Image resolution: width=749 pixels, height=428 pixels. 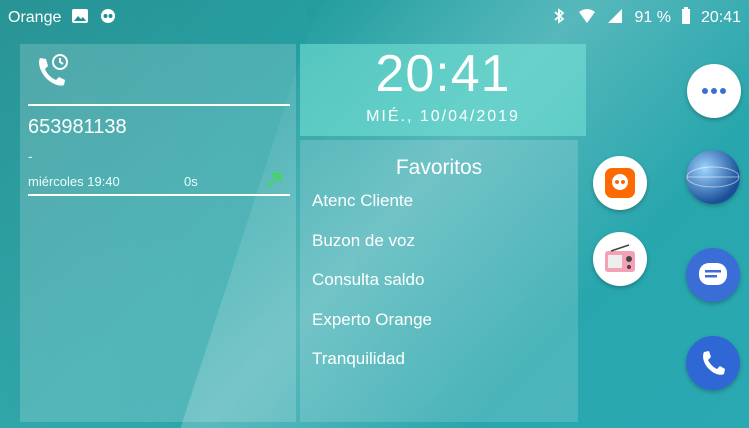 What do you see at coordinates (191, 181) in the screenshot?
I see `call-duration: 0s` at bounding box center [191, 181].